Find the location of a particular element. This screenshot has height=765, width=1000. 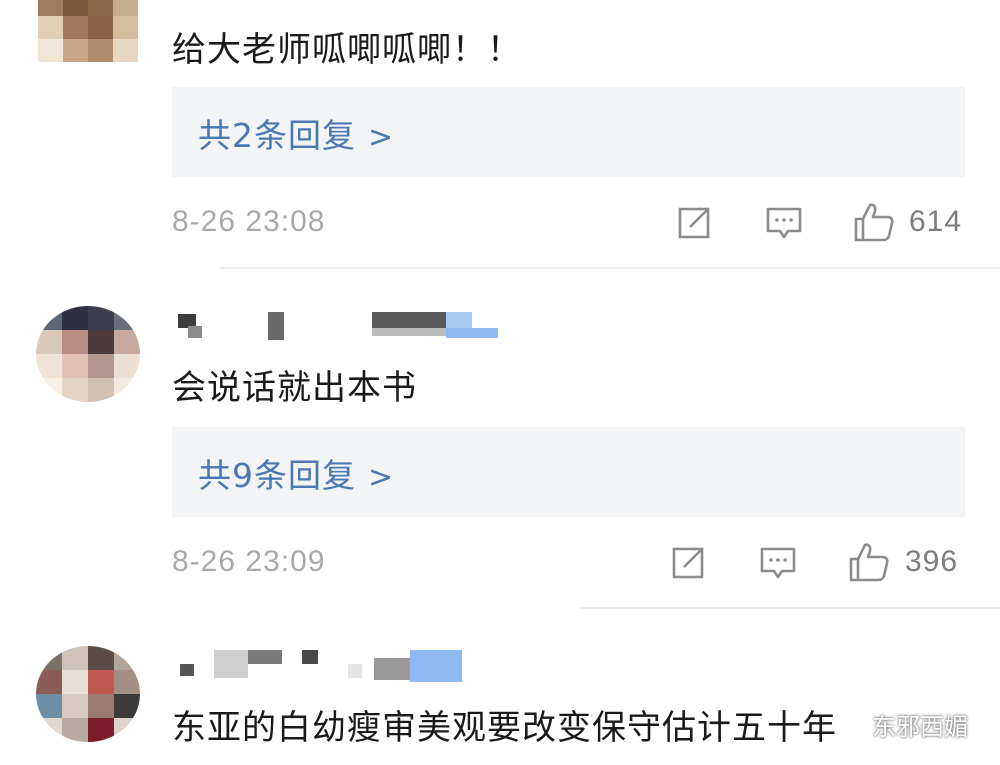

comment-text: 给大老师呱唧呱唧！！ is located at coordinates (347, 50).